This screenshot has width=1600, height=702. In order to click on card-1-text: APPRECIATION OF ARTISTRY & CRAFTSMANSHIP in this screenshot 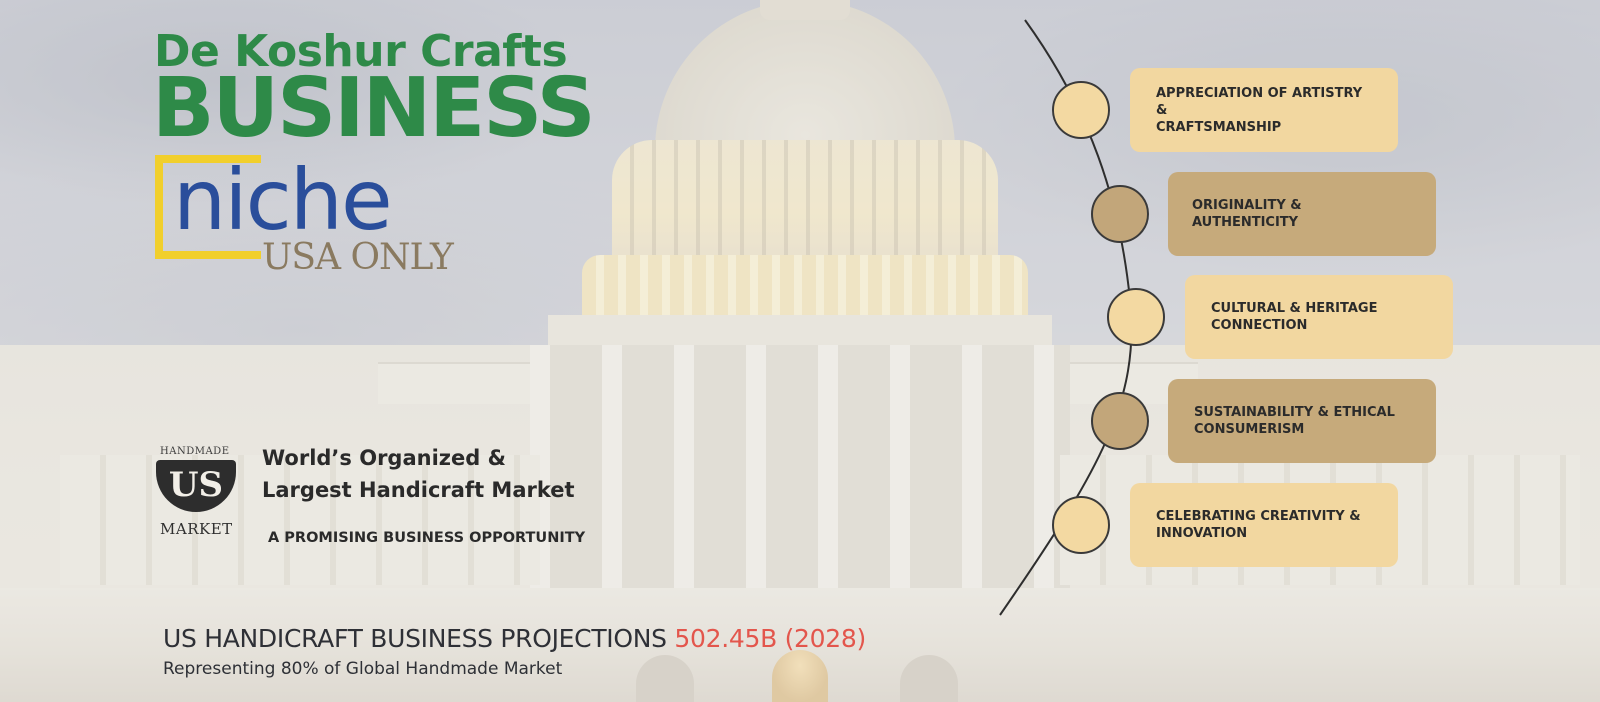, I will do `click(1264, 110)`.